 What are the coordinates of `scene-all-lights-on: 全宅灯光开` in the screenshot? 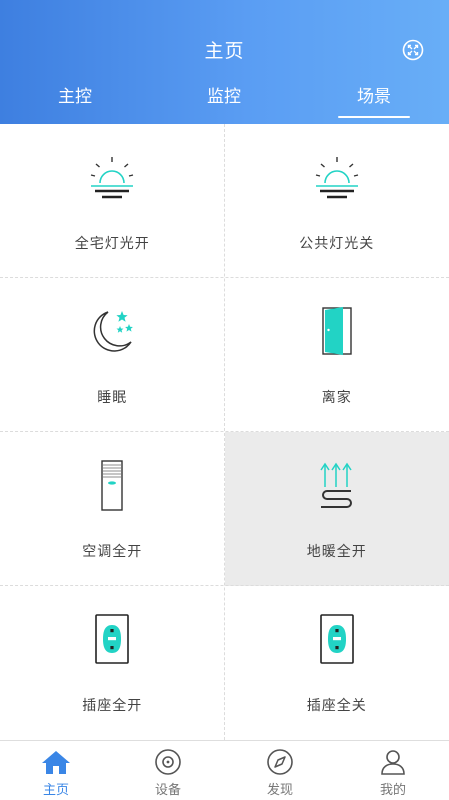 It's located at (112, 201).